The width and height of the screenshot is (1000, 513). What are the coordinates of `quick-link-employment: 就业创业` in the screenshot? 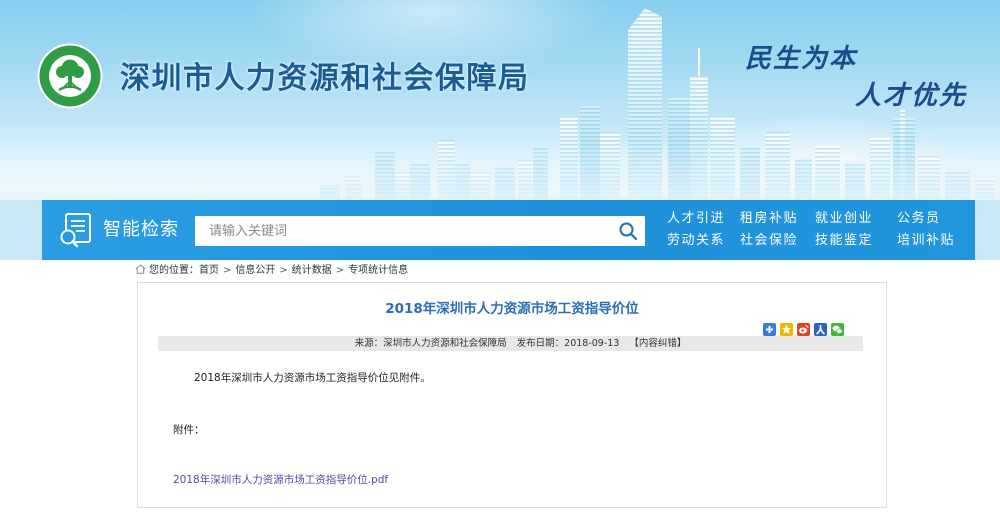 It's located at (844, 219).